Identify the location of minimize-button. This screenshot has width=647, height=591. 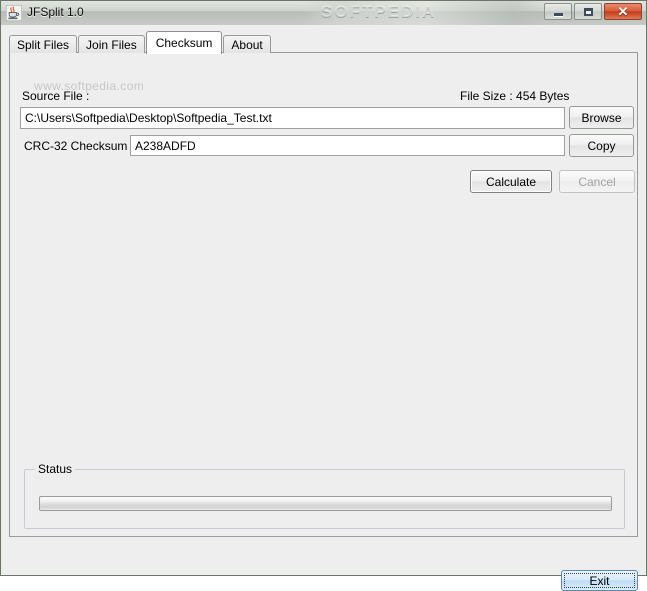
(558, 11).